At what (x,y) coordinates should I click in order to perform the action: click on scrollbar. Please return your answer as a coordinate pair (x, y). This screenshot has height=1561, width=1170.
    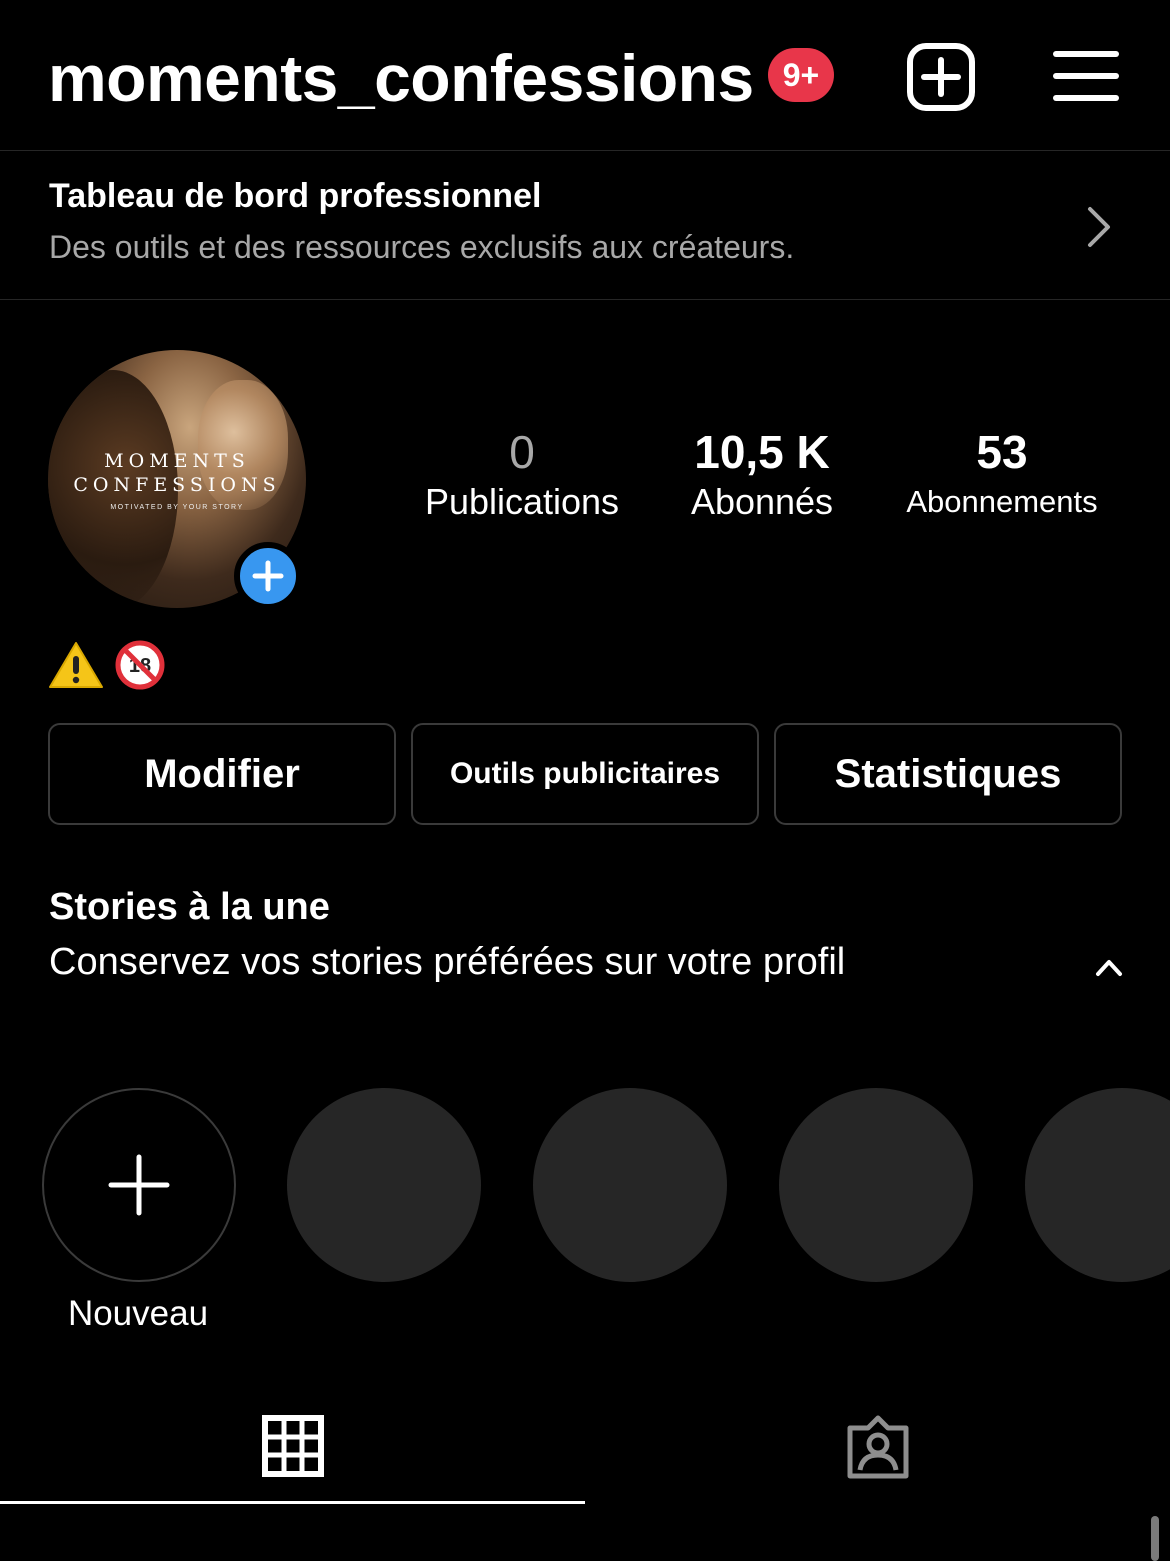
    Looking at the image, I should click on (1155, 1538).